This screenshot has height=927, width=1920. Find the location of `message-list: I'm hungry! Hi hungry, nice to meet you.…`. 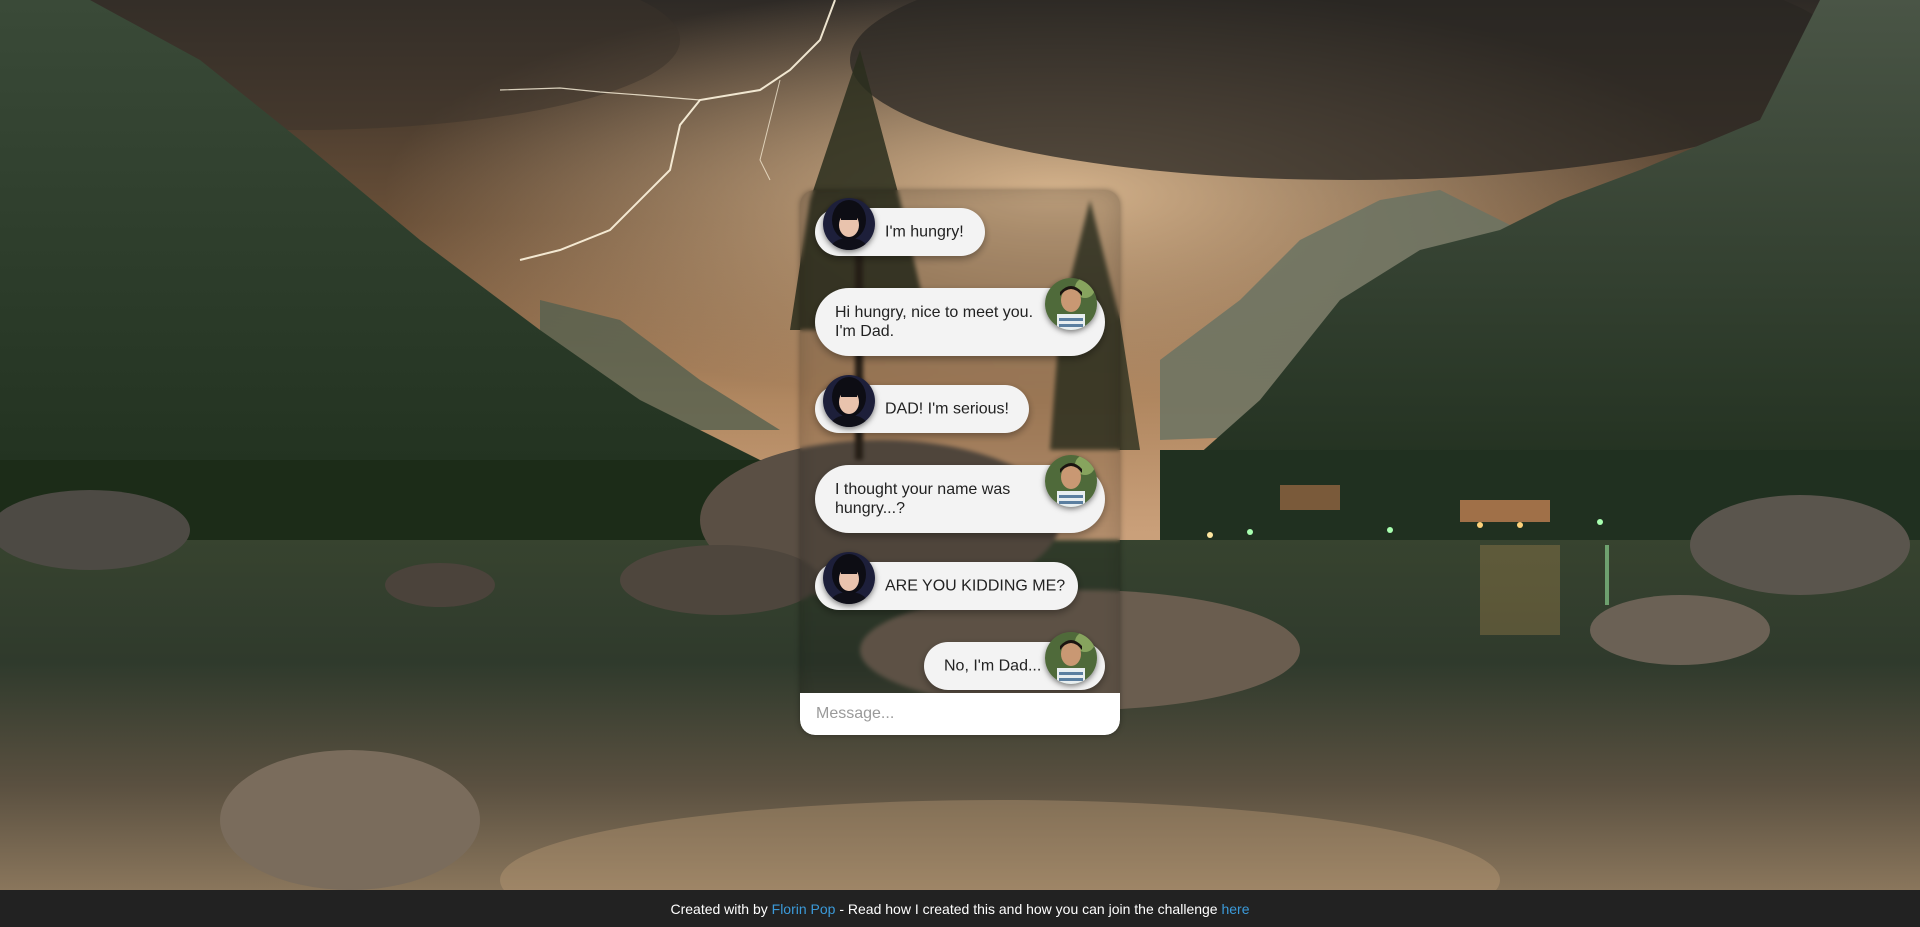

message-list: I'm hungry! Hi hungry, nice to meet you.… is located at coordinates (960, 441).